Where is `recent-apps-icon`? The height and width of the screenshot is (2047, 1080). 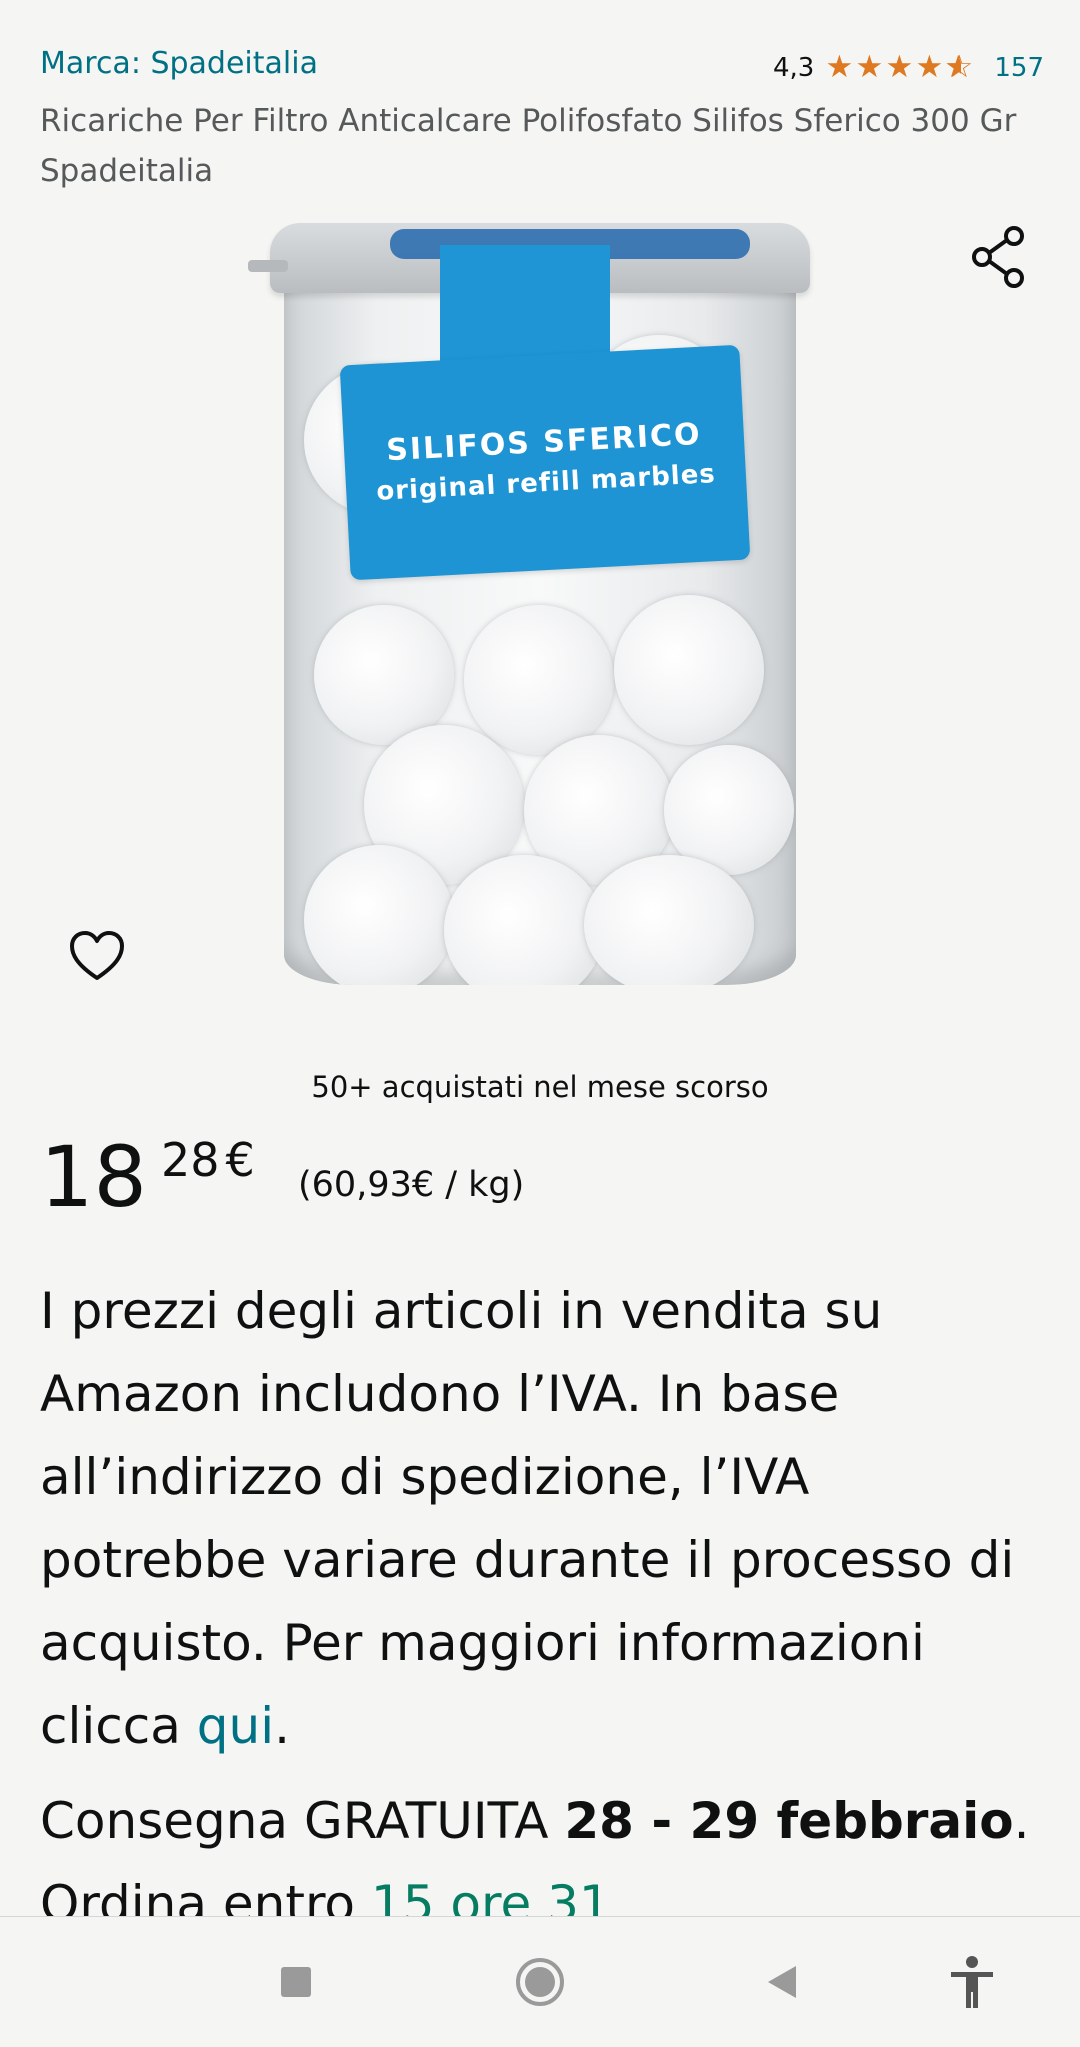
recent-apps-icon is located at coordinates (296, 1982).